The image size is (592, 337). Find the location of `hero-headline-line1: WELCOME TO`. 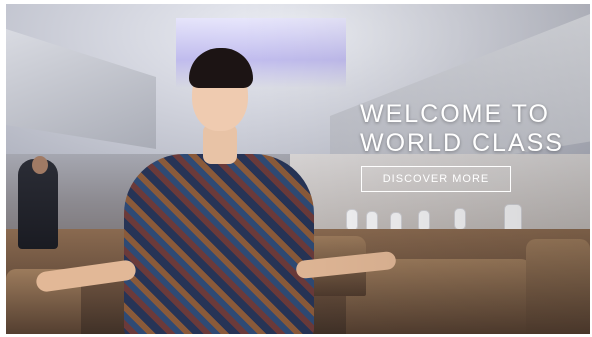

hero-headline-line1: WELCOME TO is located at coordinates (455, 114).